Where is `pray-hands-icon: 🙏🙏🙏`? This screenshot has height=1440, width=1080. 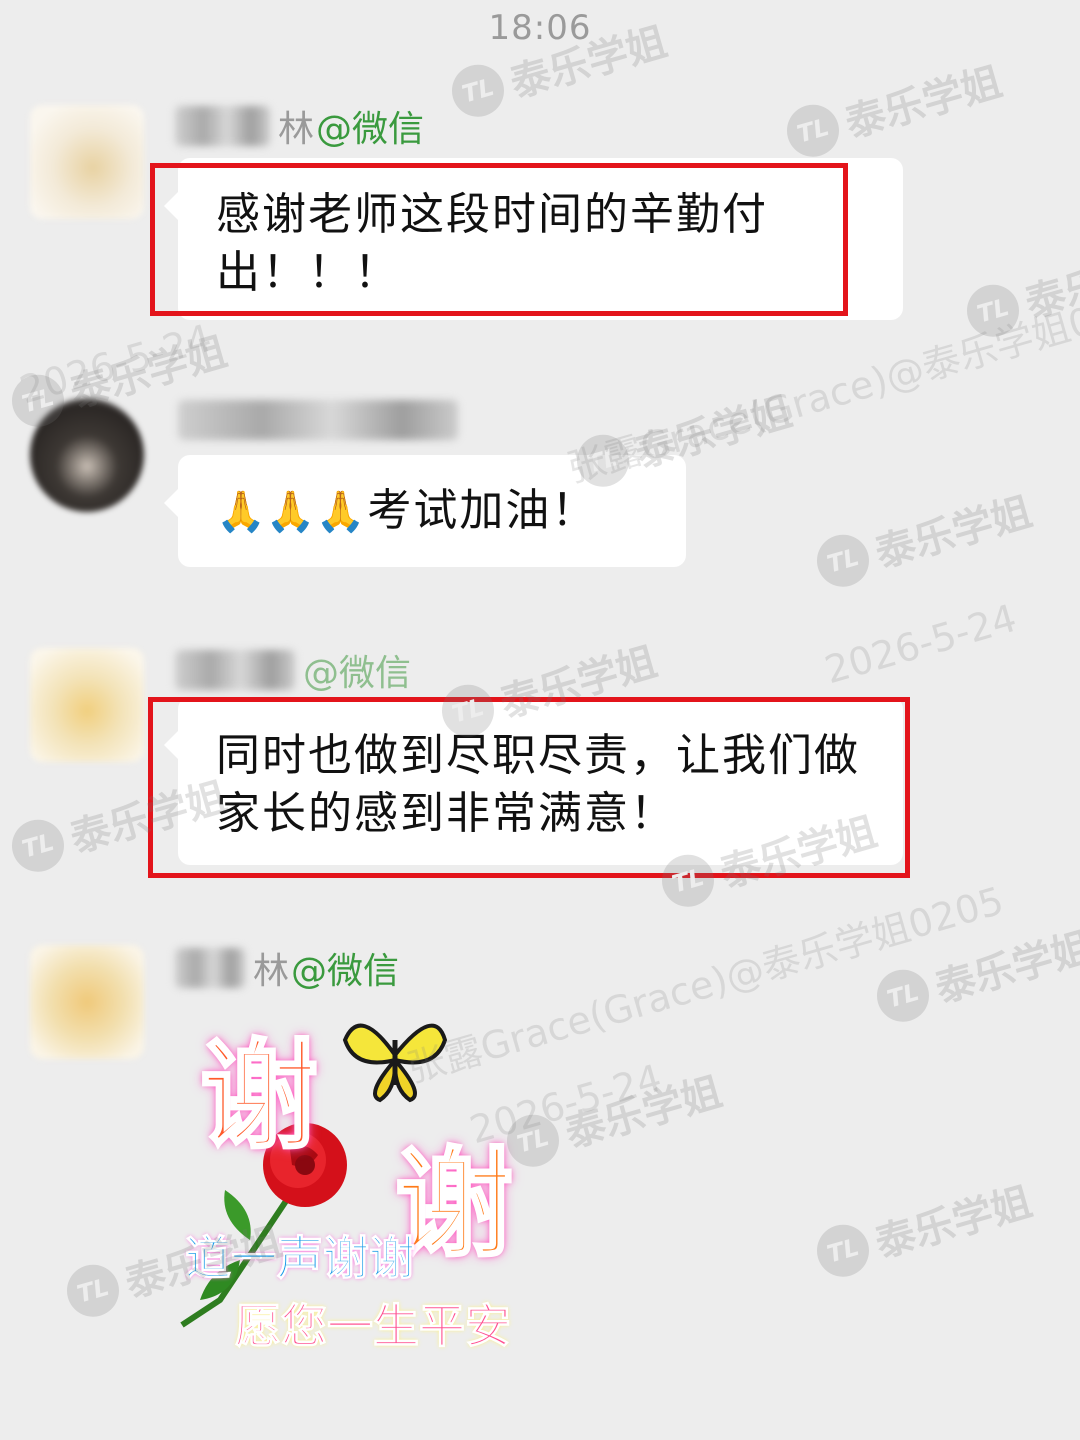
pray-hands-icon: 🙏🙏🙏 is located at coordinates (291, 512).